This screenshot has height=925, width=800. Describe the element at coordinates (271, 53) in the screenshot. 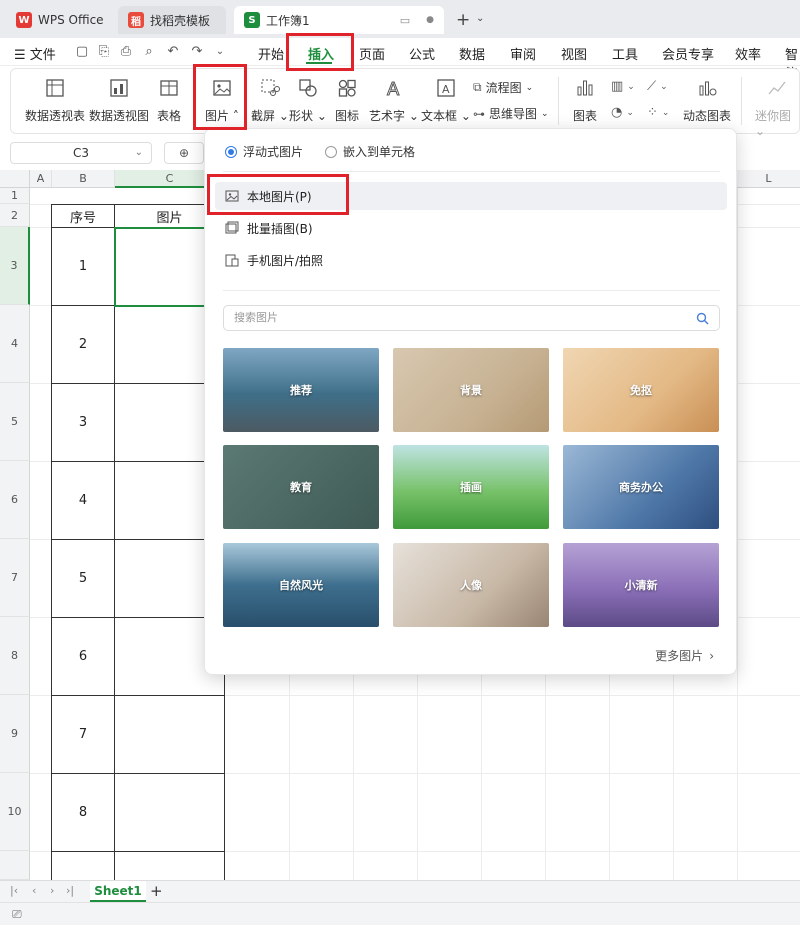

I see `menu-start: 开始` at that location.